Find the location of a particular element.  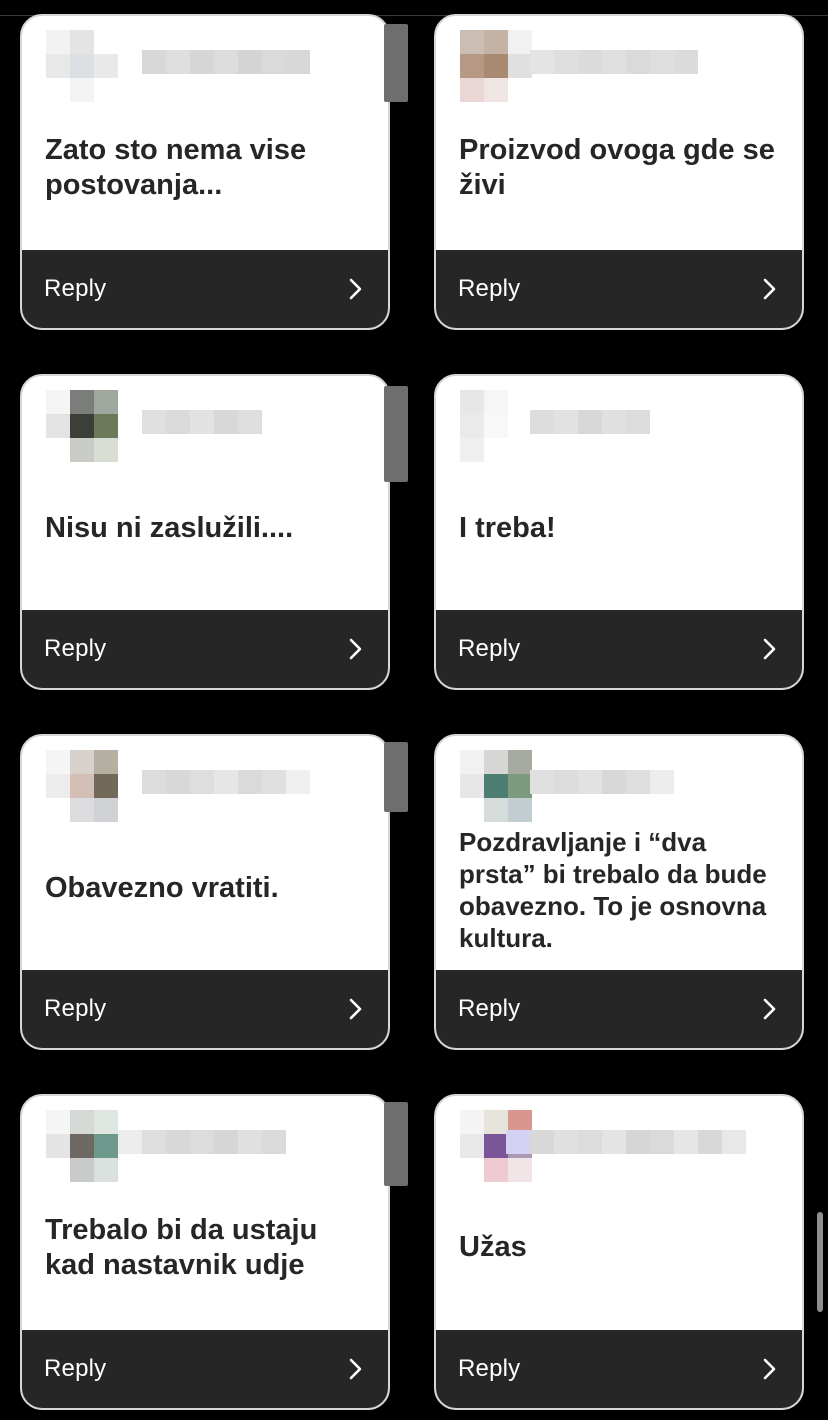

page-scrollbar is located at coordinates (820, 1262).